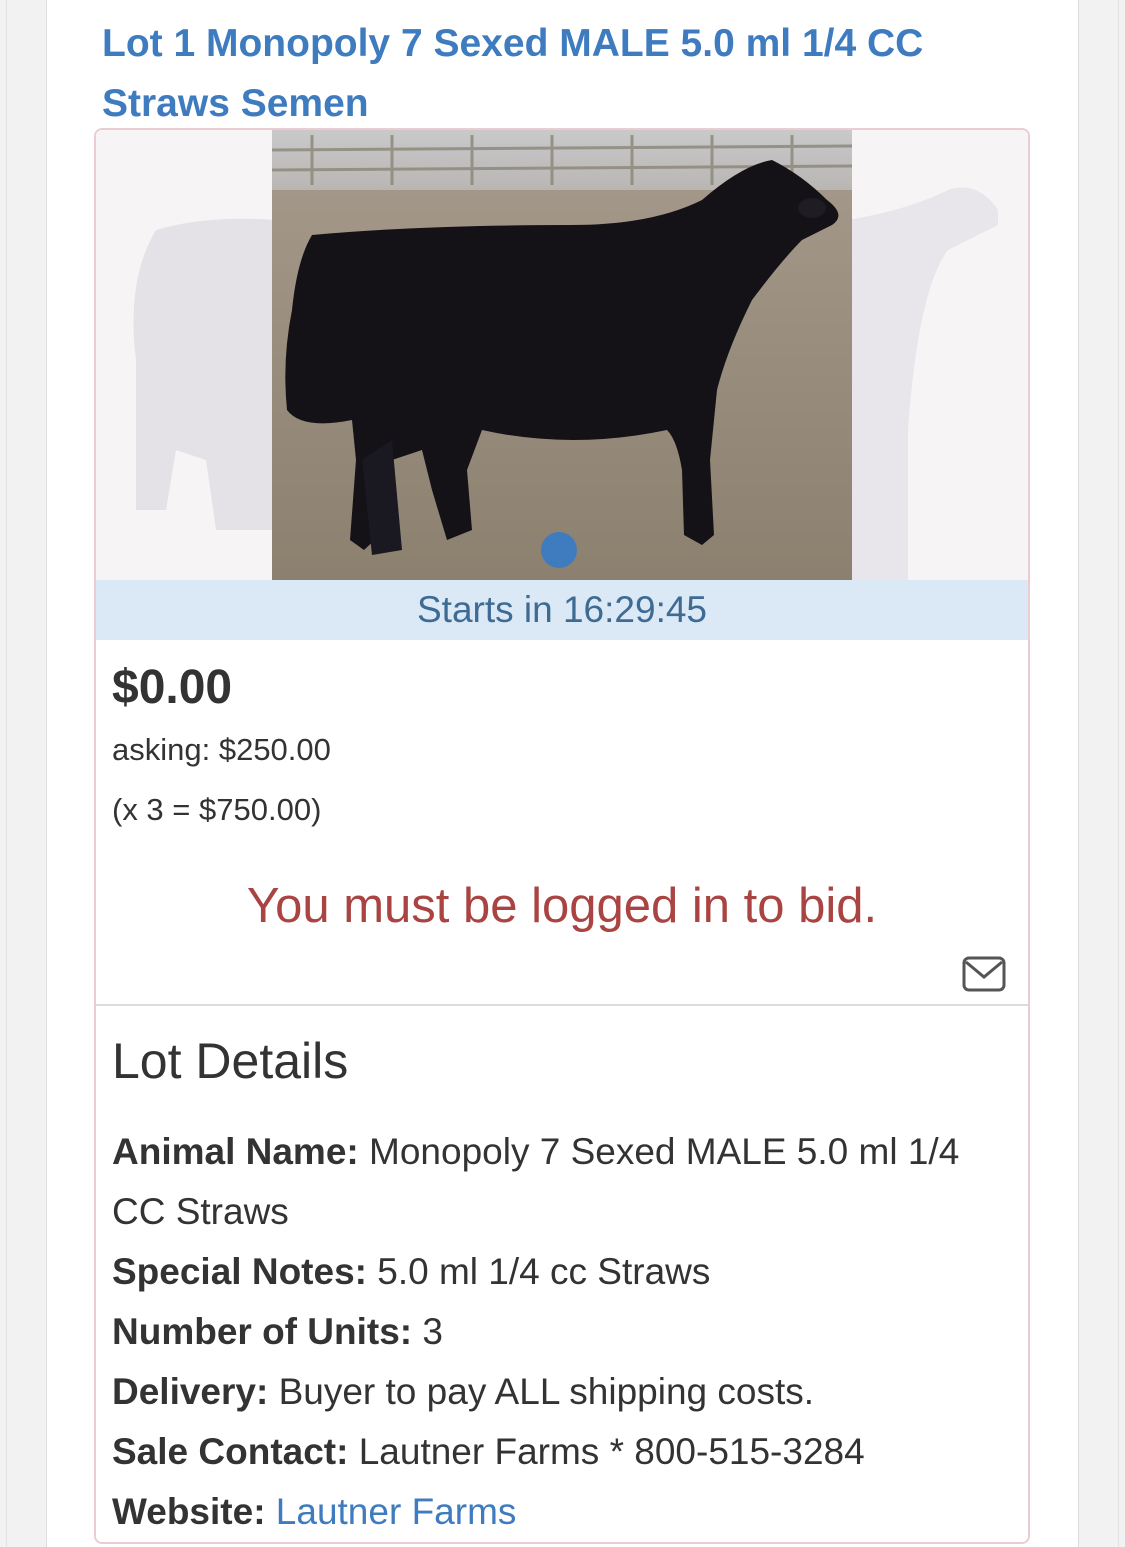  I want to click on page-edge-right, so click(1118, 773).